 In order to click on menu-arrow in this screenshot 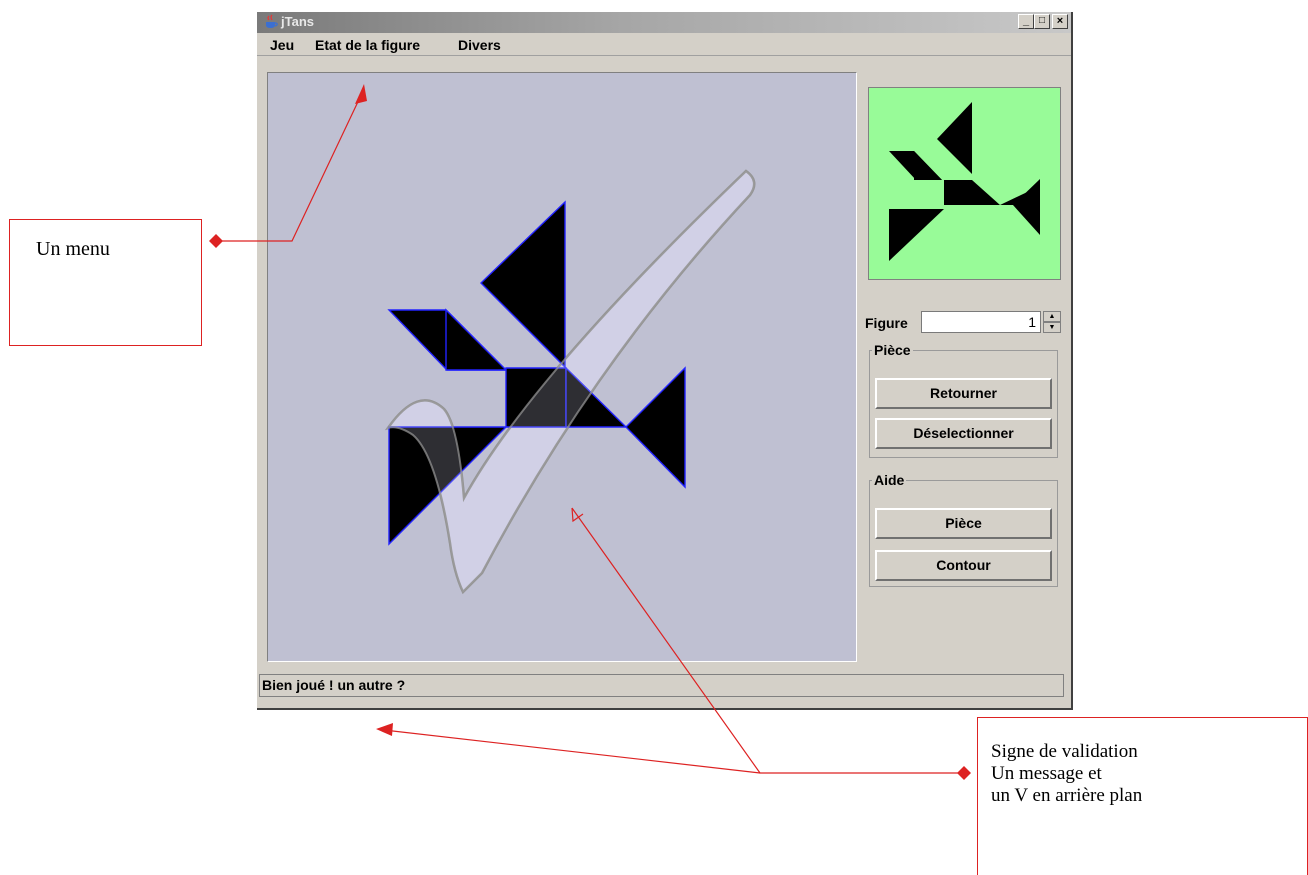, I will do `click(290, 165)`.